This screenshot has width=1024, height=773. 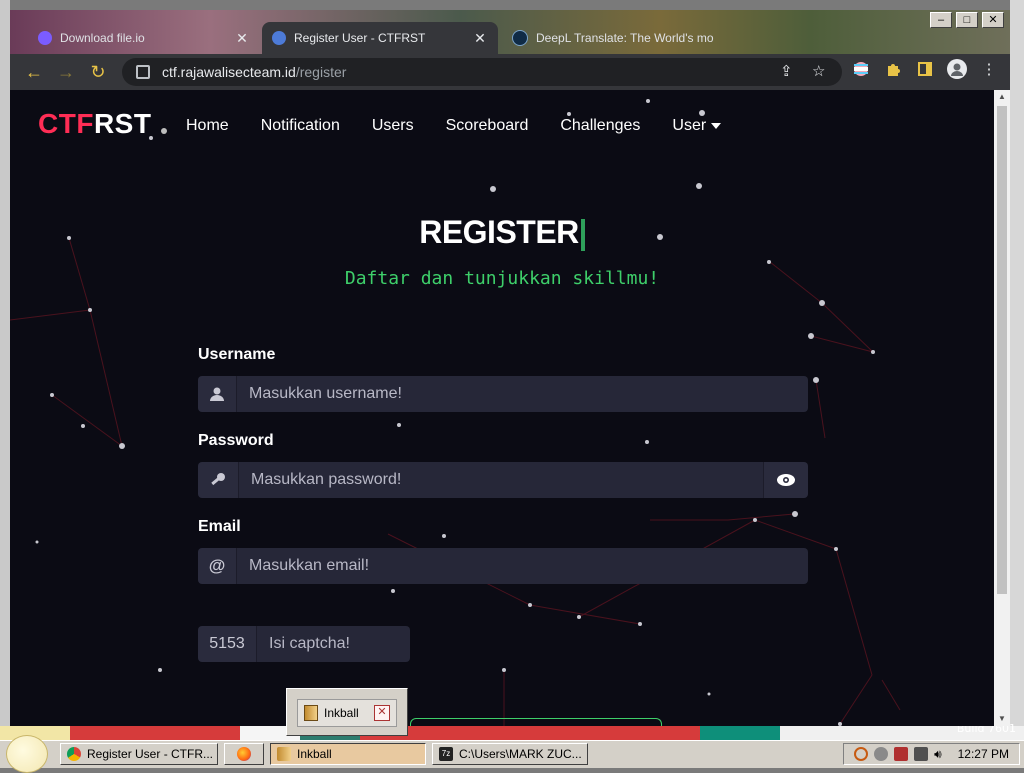 What do you see at coordinates (66, 72) in the screenshot?
I see `forward-arrow-icon: →` at bounding box center [66, 72].